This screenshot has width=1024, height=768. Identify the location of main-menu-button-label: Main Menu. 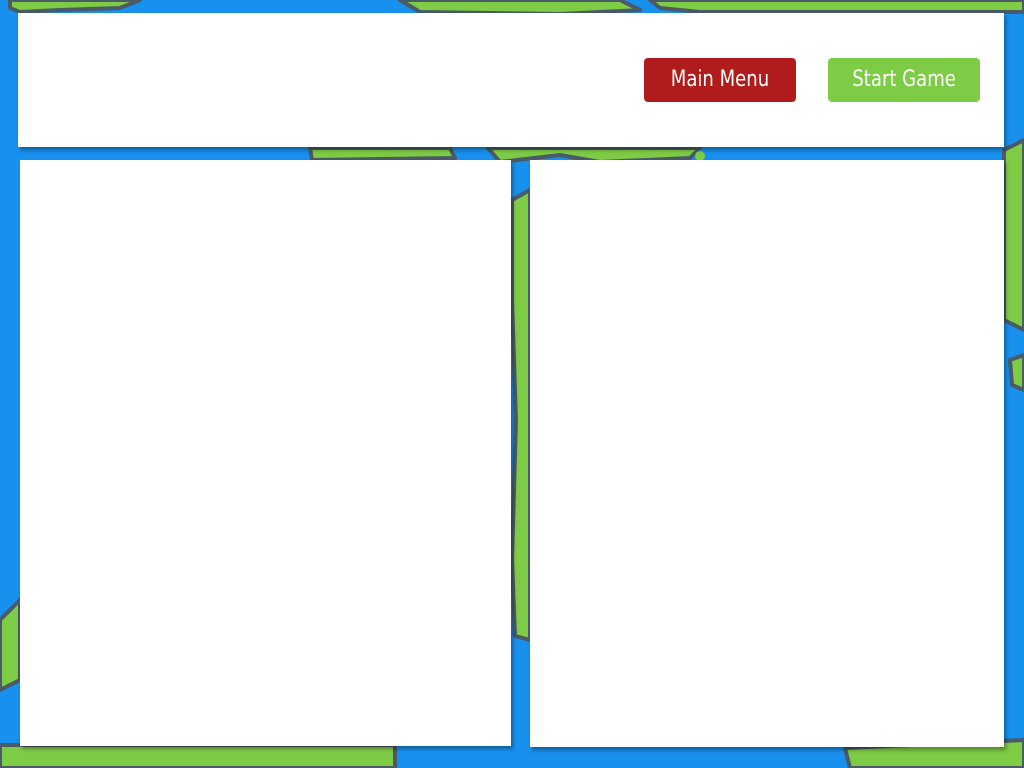
(720, 79).